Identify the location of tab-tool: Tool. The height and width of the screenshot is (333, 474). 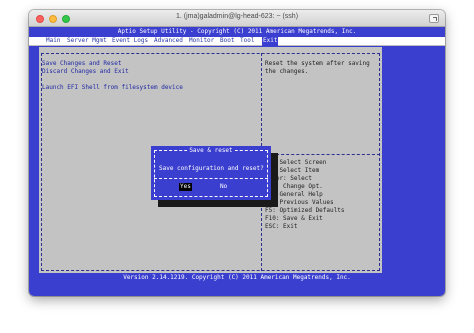
(247, 41).